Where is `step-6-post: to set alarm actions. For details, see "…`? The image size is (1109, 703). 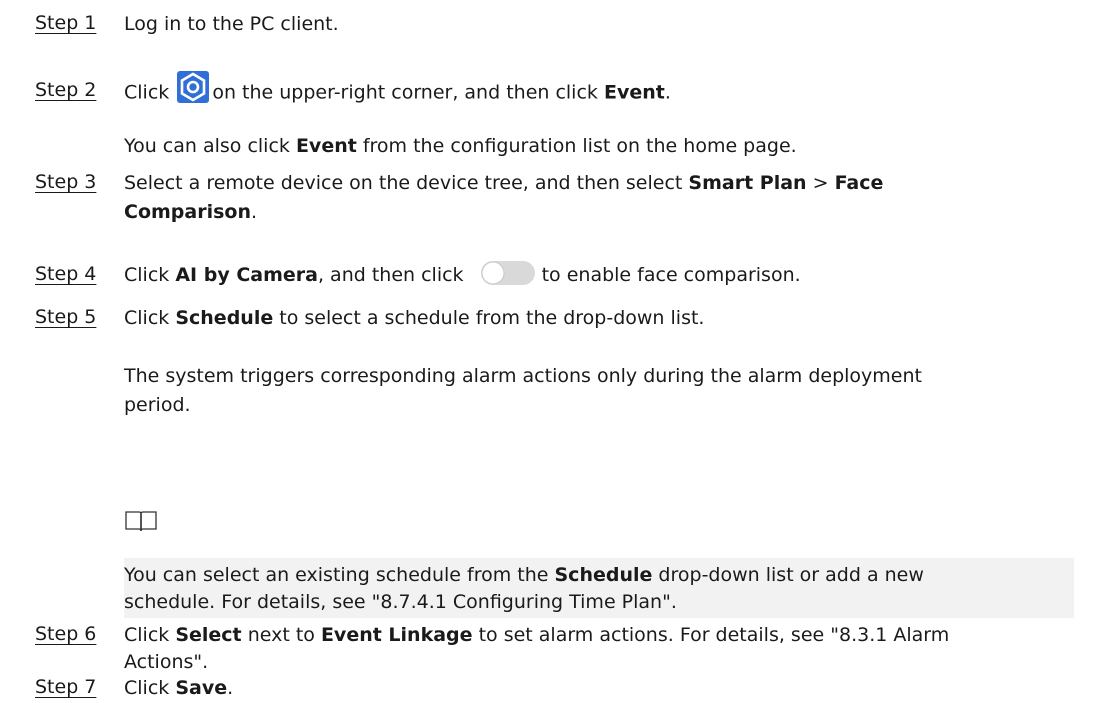 step-6-post: to set alarm actions. For details, see "… is located at coordinates (714, 635).